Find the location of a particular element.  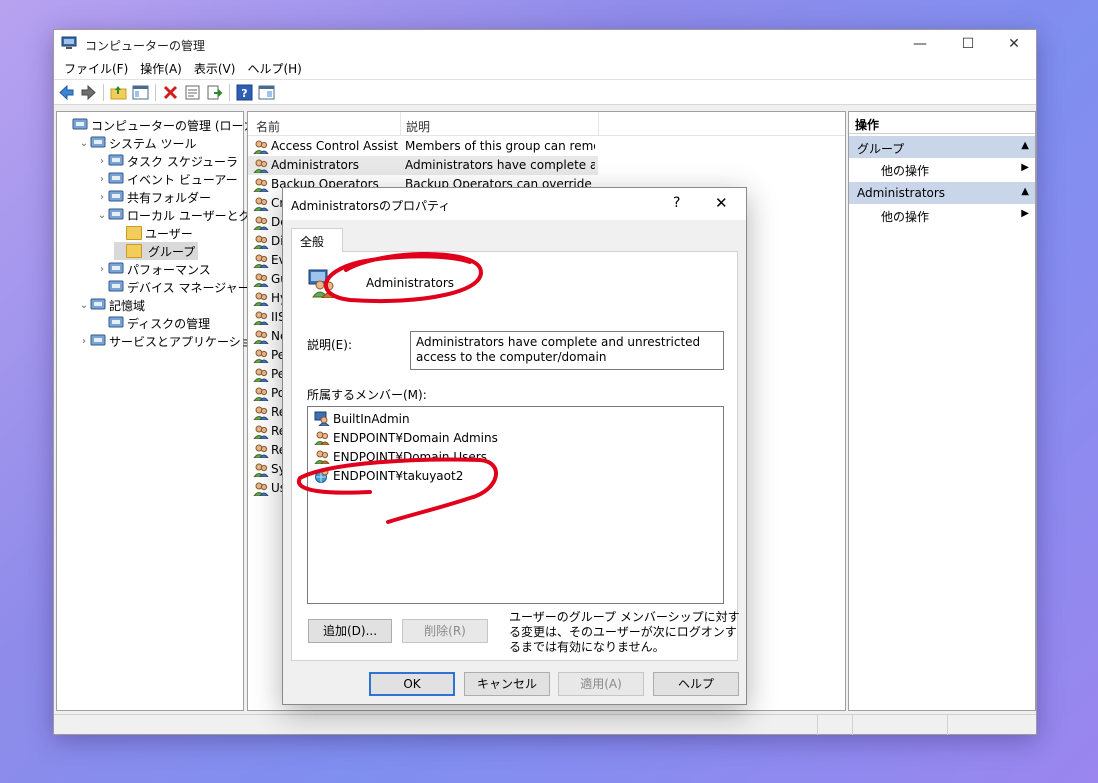

group-name: Administrators is located at coordinates (410, 283).